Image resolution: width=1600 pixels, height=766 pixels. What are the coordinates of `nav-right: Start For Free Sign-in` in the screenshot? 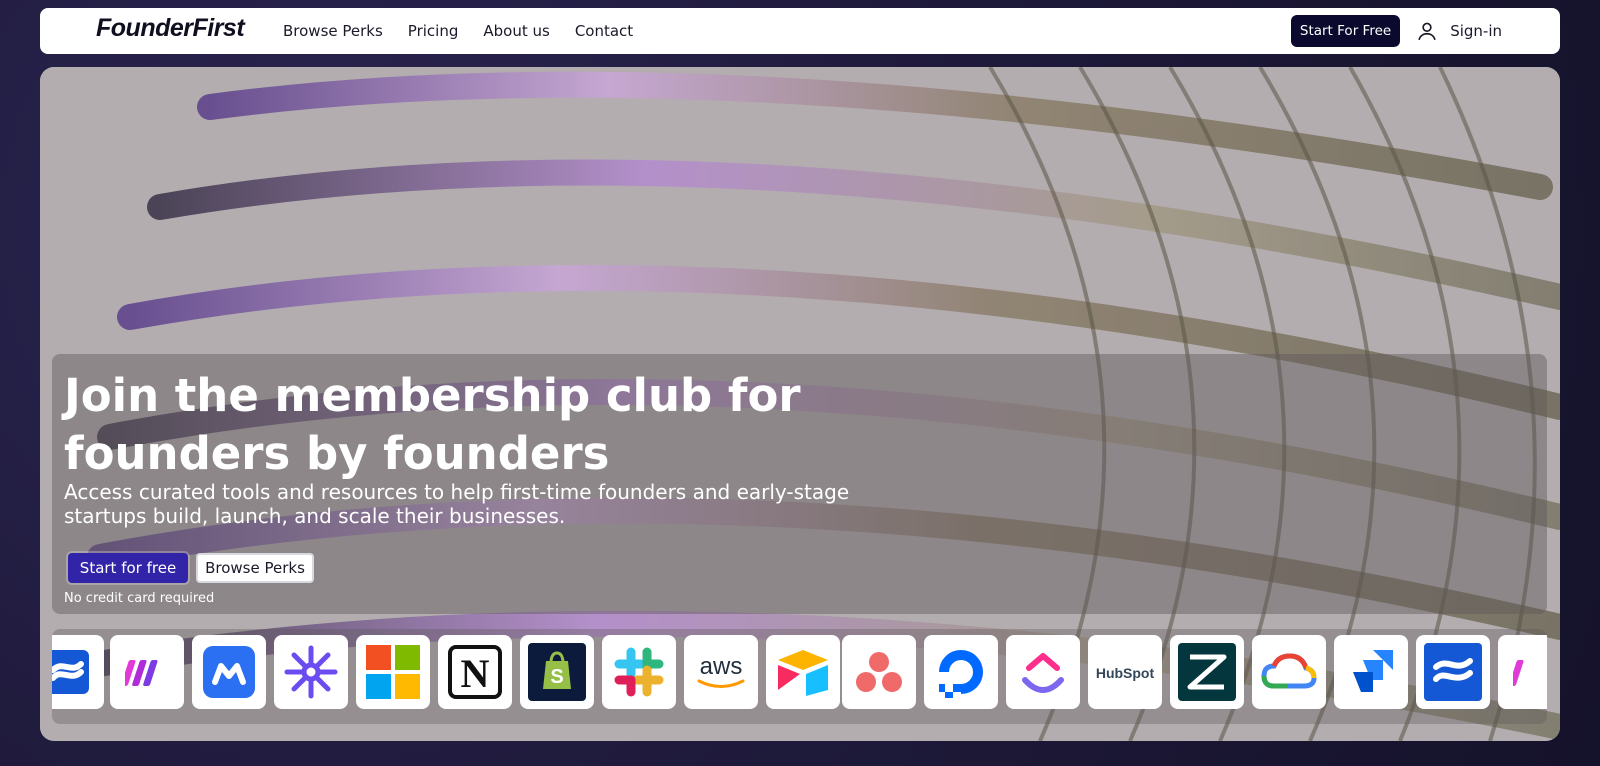 It's located at (1396, 31).